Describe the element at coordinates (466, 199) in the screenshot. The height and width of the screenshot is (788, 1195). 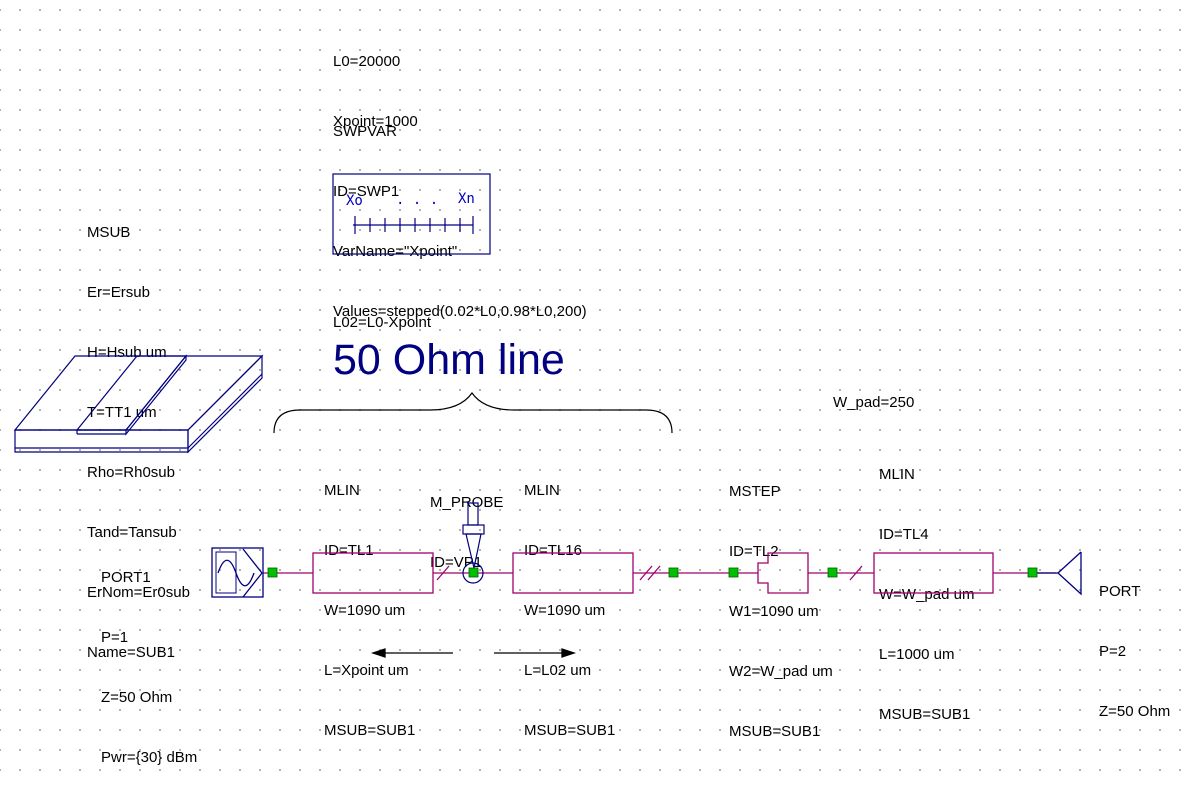
I see `swpvar-end-label: Xn` at that location.